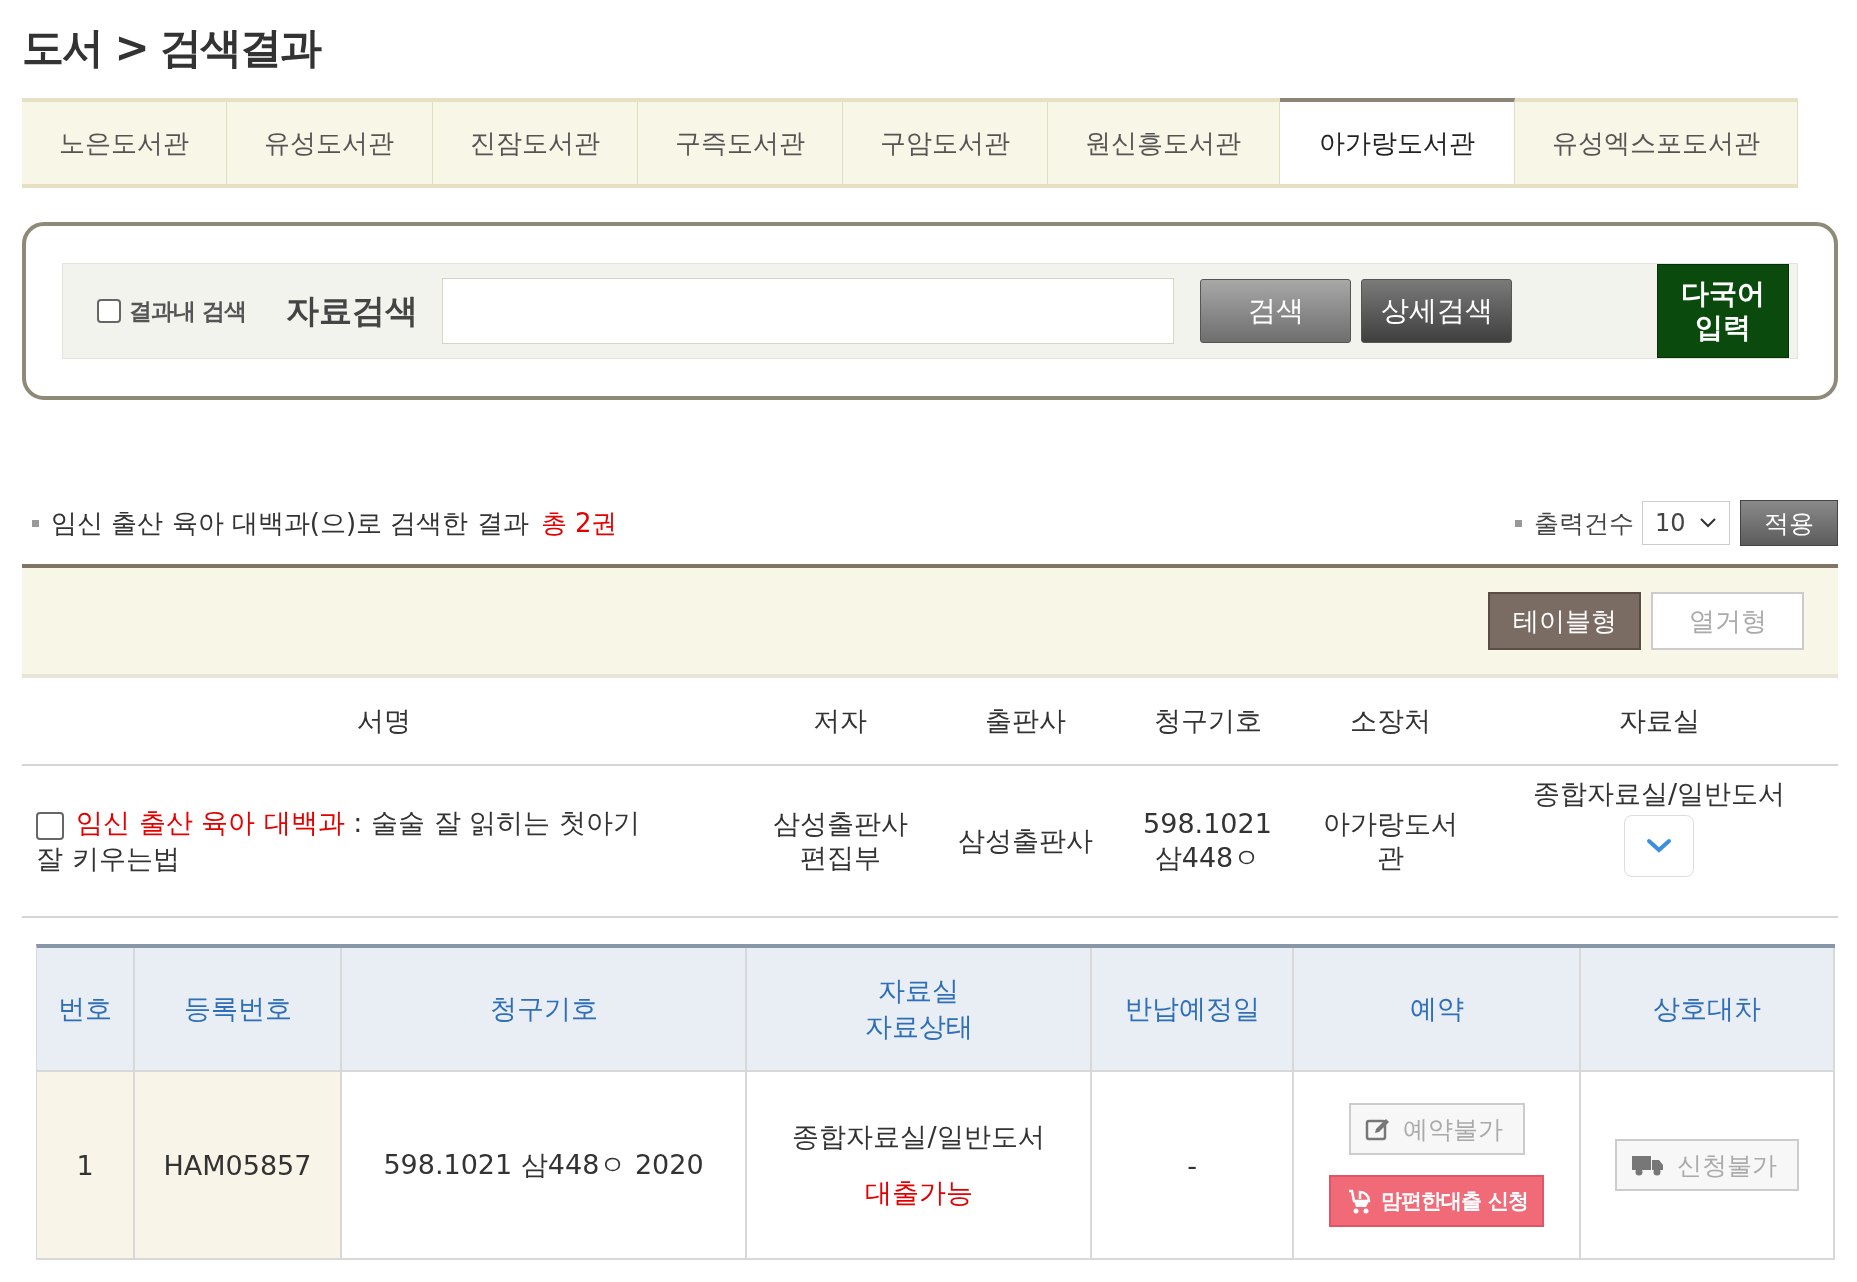  Describe the element at coordinates (1659, 794) in the screenshot. I see `room-cell: 종합자료실/일반도서` at that location.